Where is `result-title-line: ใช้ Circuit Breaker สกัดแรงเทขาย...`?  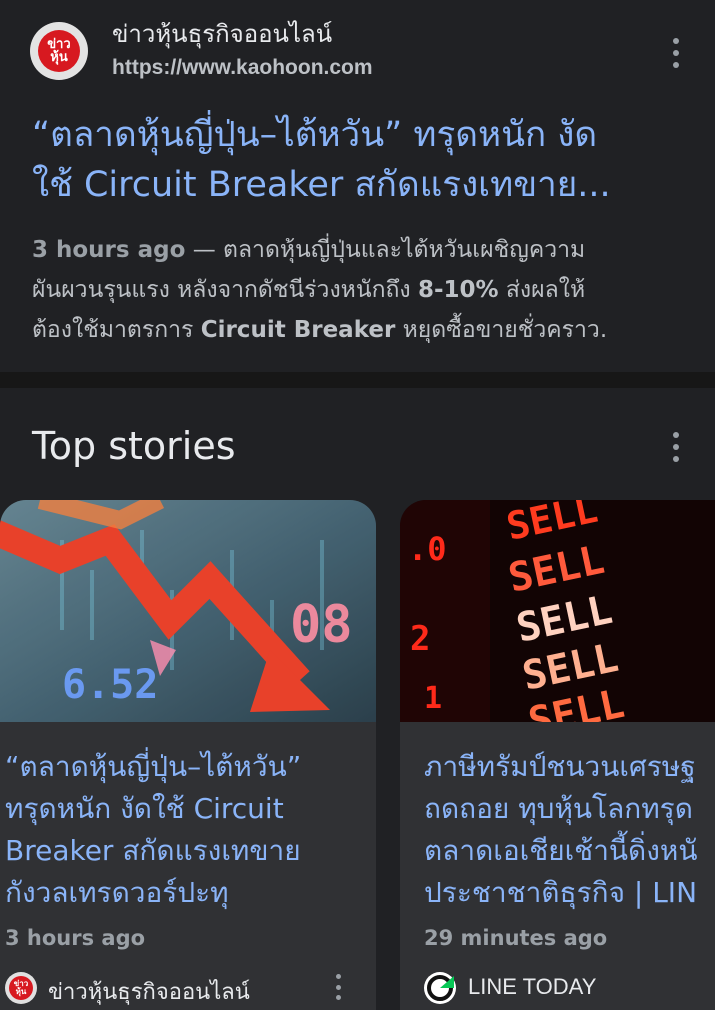 result-title-line: ใช้ Circuit Breaker สกัดแรงเทขาย... is located at coordinates (321, 185).